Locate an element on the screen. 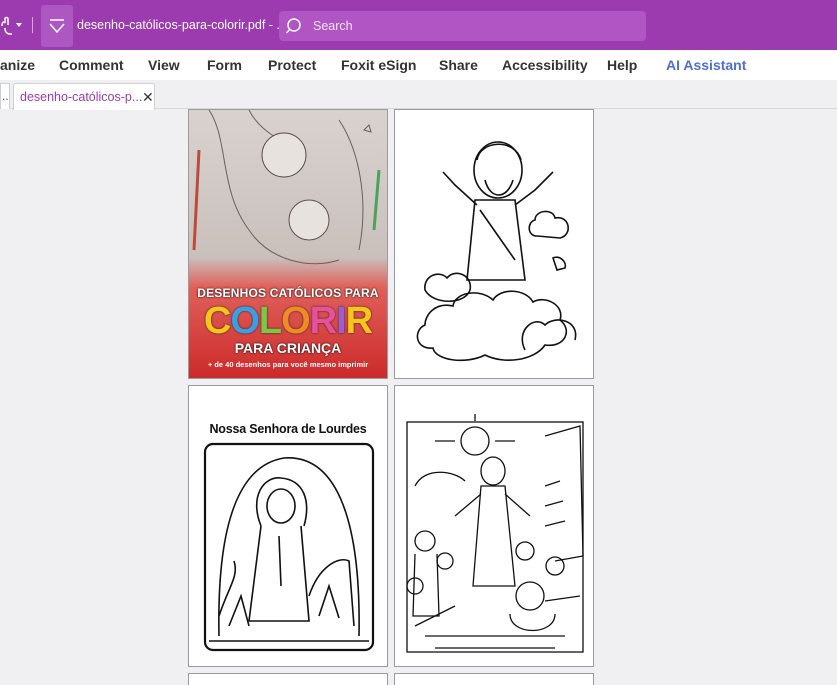 The width and height of the screenshot is (837, 685). colorir-letter: C is located at coordinates (217, 321).